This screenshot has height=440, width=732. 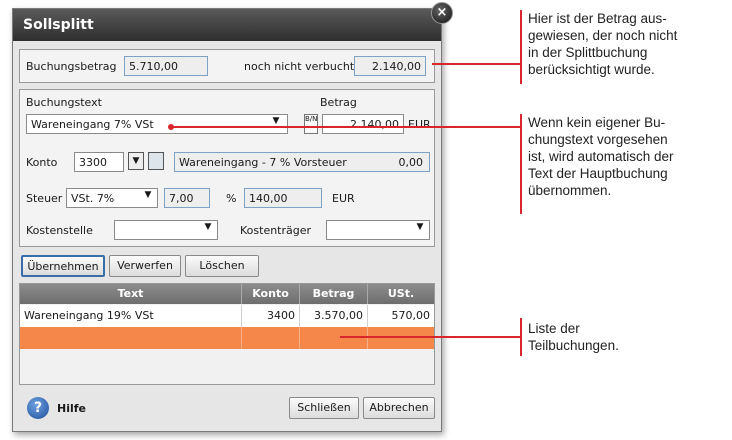 What do you see at coordinates (131, 338) in the screenshot?
I see `cell-text` at bounding box center [131, 338].